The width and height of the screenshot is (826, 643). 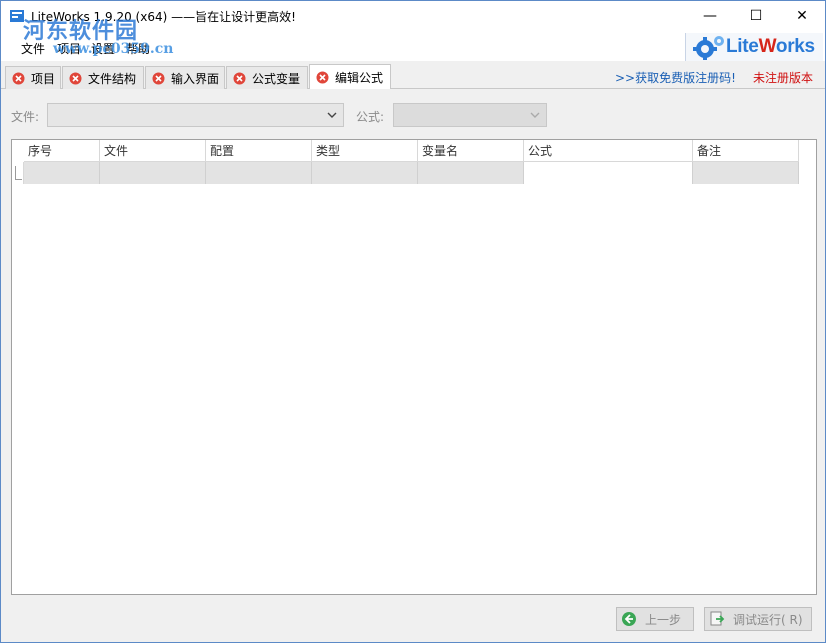 I want to click on formula-select, so click(x=470, y=115).